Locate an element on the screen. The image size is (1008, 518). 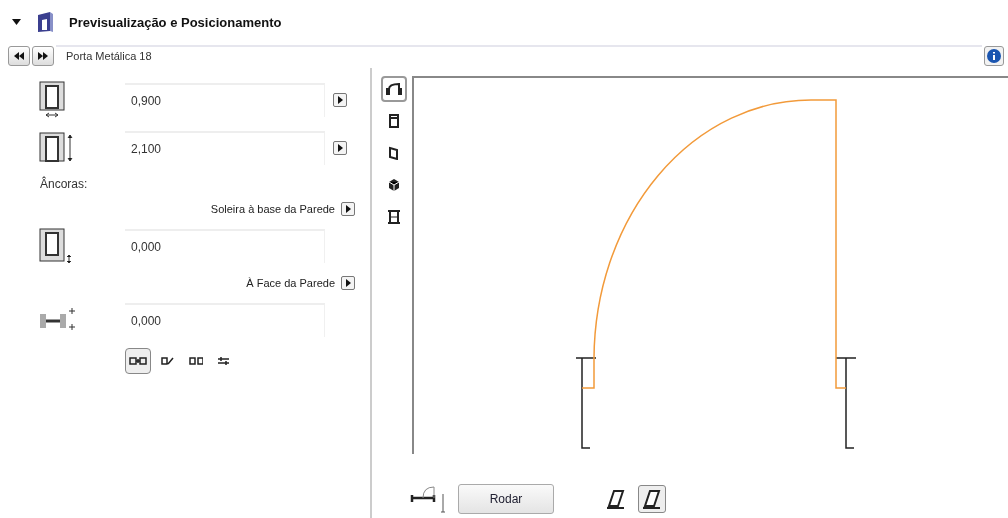
door-front-icon is located at coordinates (394, 121).